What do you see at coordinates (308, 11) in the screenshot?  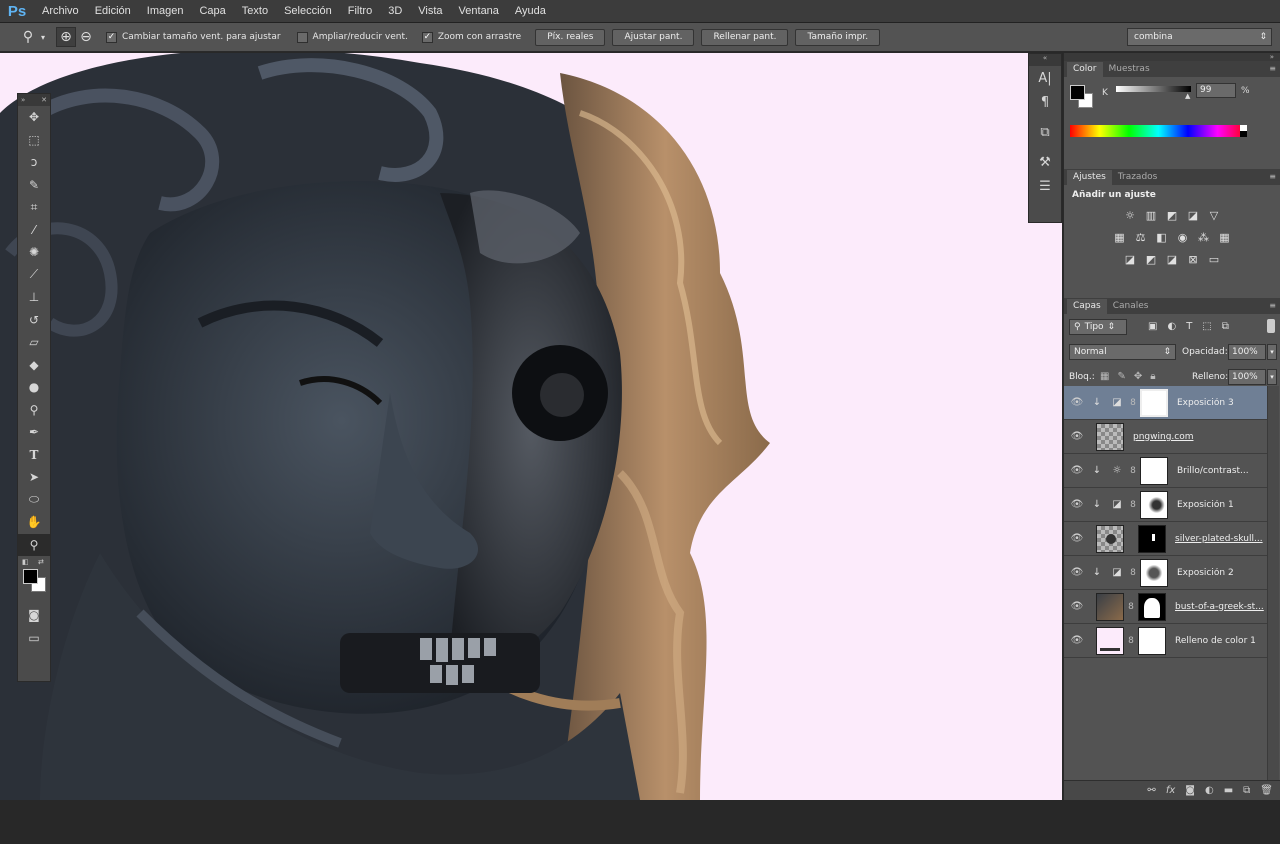 I see `menu-seleccion: Selección` at bounding box center [308, 11].